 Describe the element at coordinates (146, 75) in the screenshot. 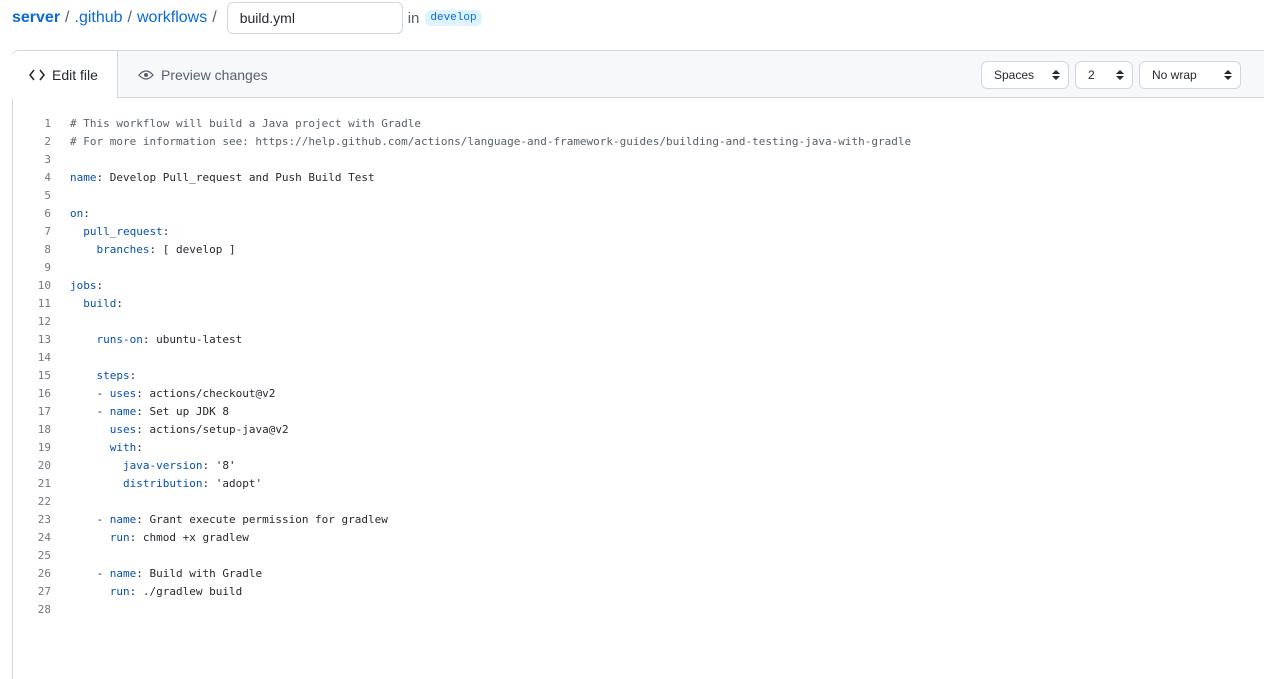

I see `eye-icon` at that location.